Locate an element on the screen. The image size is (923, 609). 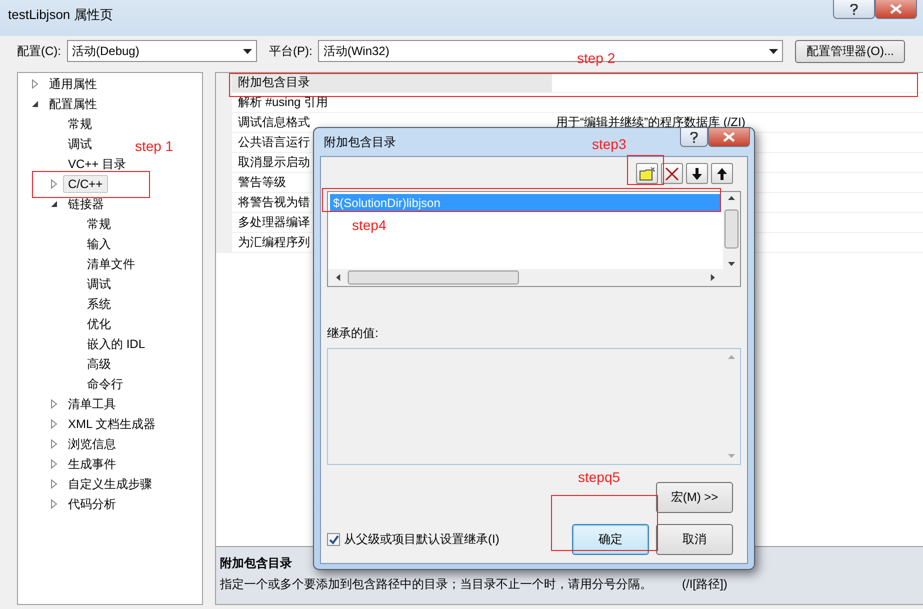
tree-item: 自定义生成步骤 is located at coordinates (110, 484).